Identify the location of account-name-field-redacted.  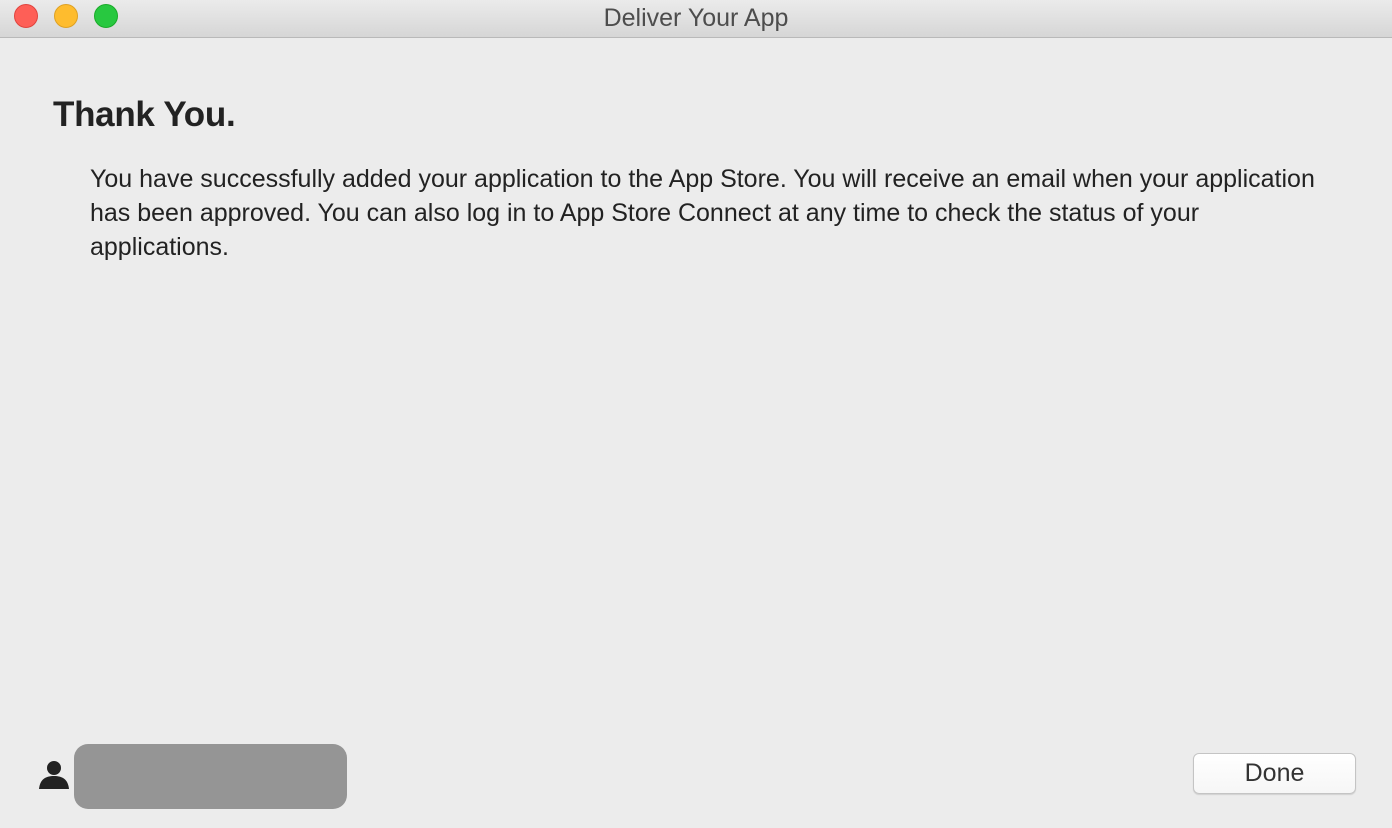
(210, 776).